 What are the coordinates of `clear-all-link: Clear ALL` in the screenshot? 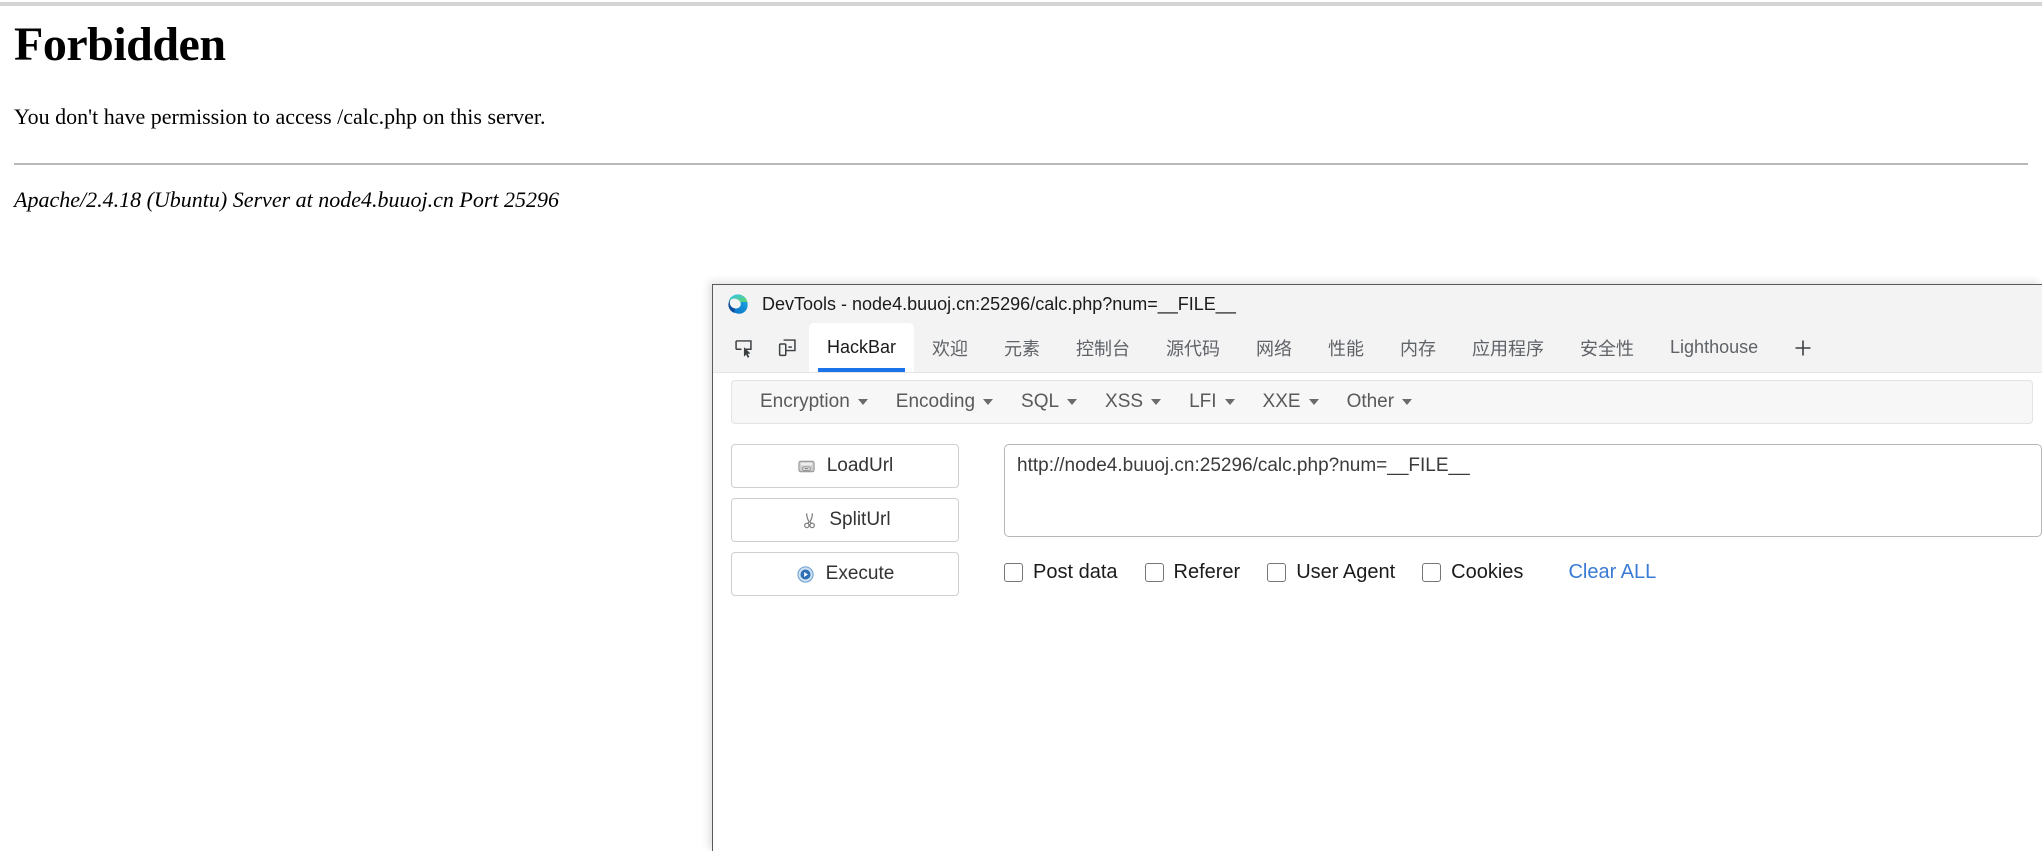 It's located at (1612, 572).